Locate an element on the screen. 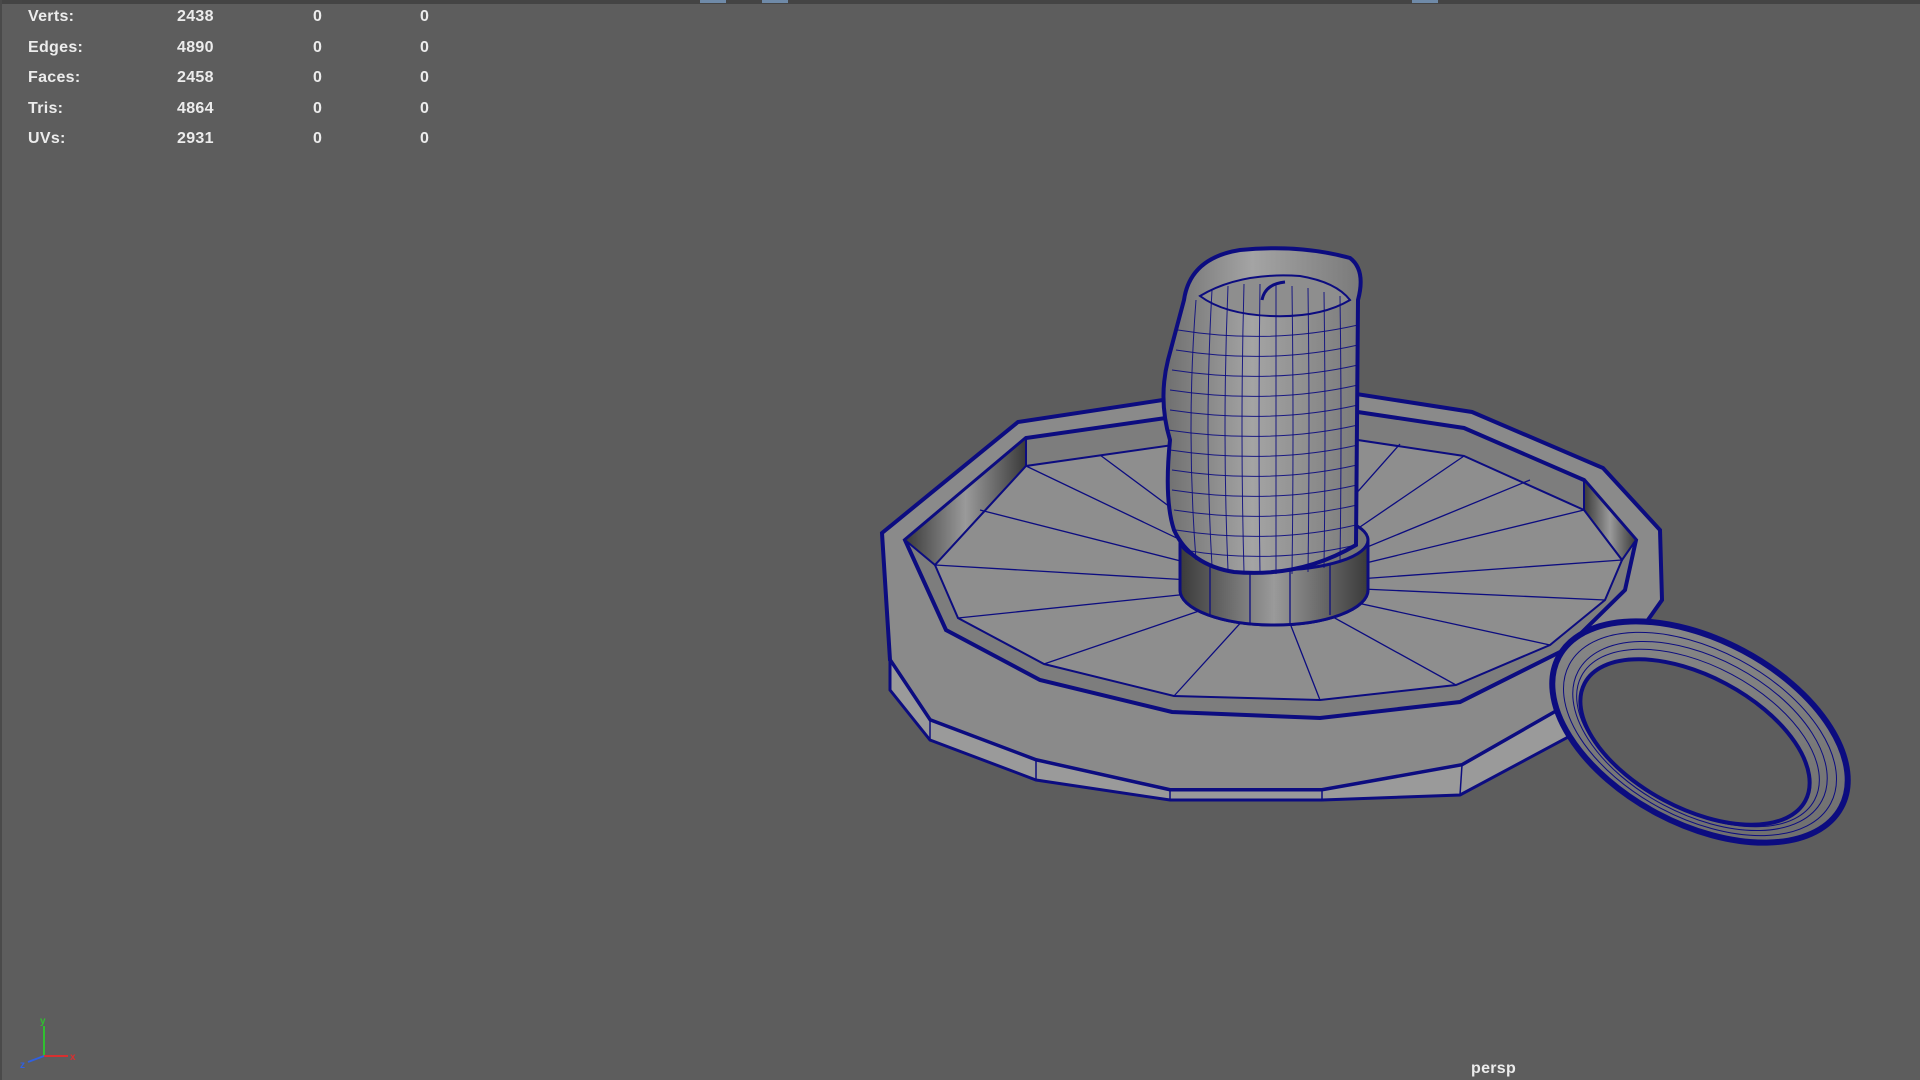  z-axis-line is located at coordinates (36, 1059).